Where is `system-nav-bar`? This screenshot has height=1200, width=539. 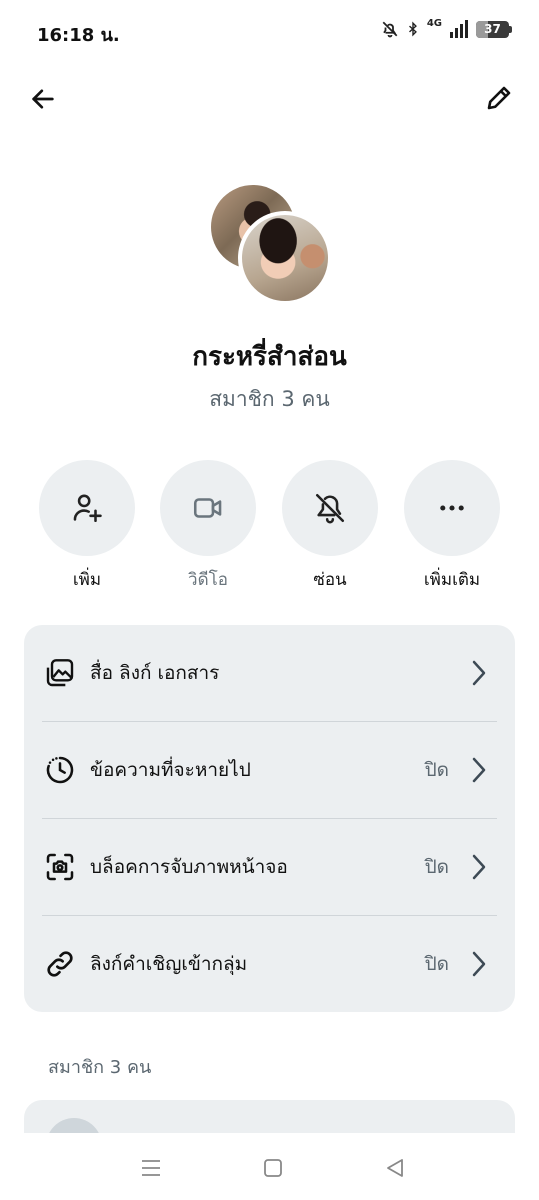
system-nav-bar is located at coordinates (269, 1166).